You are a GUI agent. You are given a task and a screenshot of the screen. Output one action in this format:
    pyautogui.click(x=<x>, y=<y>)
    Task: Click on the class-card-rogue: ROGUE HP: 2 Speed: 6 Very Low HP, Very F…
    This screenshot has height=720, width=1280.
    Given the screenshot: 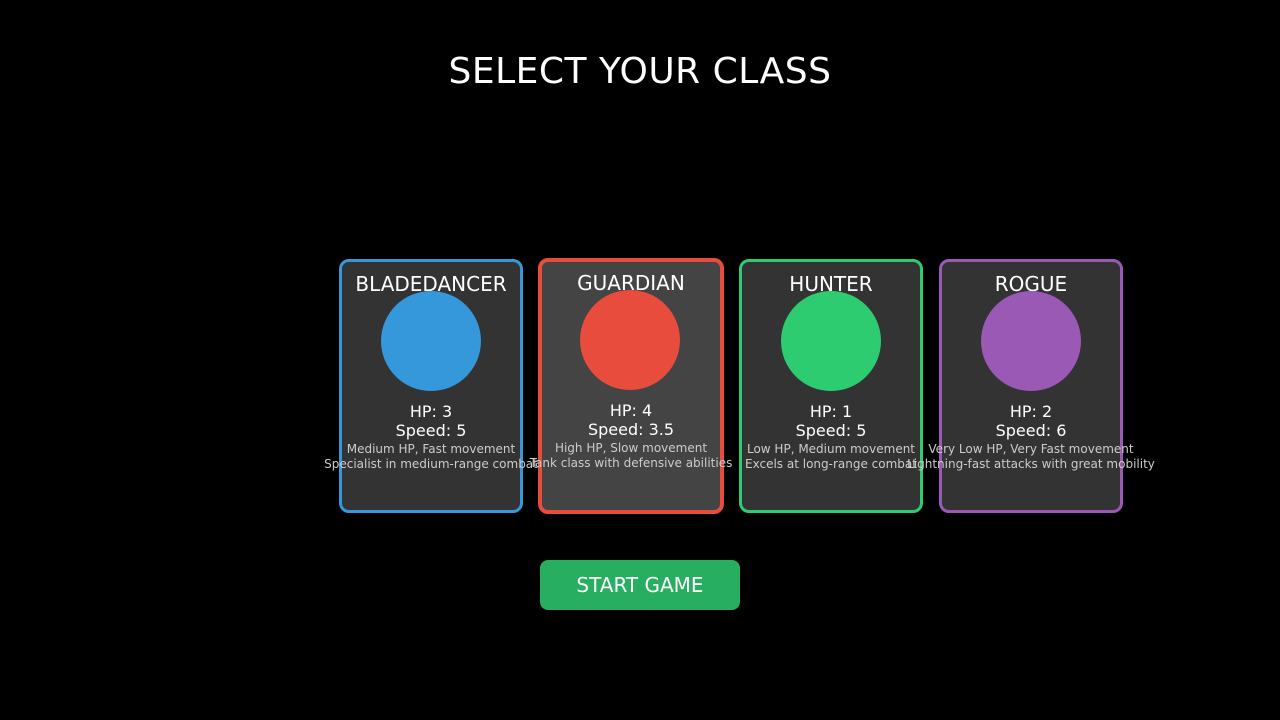 What is the action you would take?
    pyautogui.click(x=1031, y=386)
    